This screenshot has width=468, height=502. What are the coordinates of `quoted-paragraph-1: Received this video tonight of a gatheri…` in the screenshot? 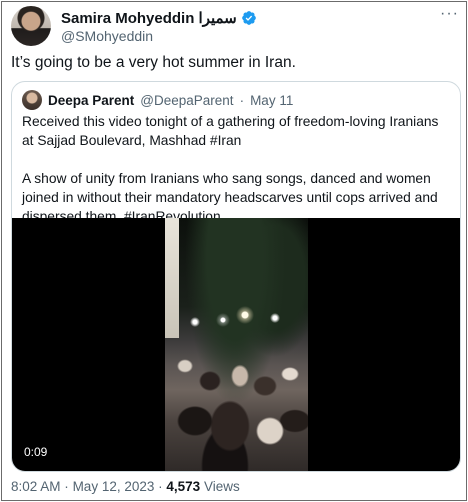 It's located at (230, 131).